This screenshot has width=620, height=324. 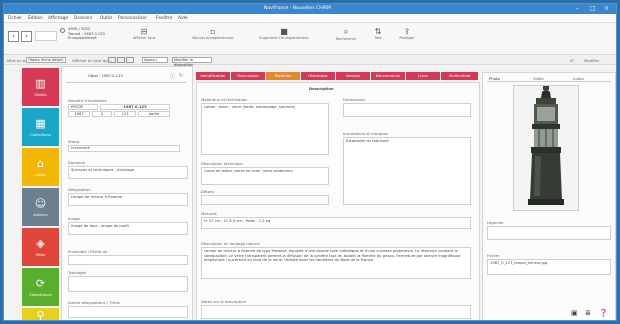 I want to click on show-all-button: ⊟ Afficher tout, so click(x=144, y=33).